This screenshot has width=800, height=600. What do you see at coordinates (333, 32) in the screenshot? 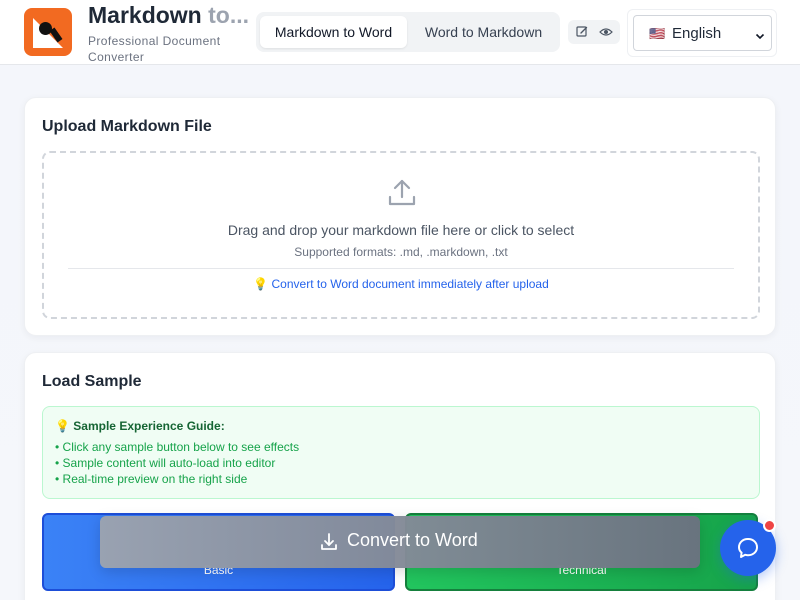
I see `tab-markdown-to-word: Markdown to Word` at bounding box center [333, 32].